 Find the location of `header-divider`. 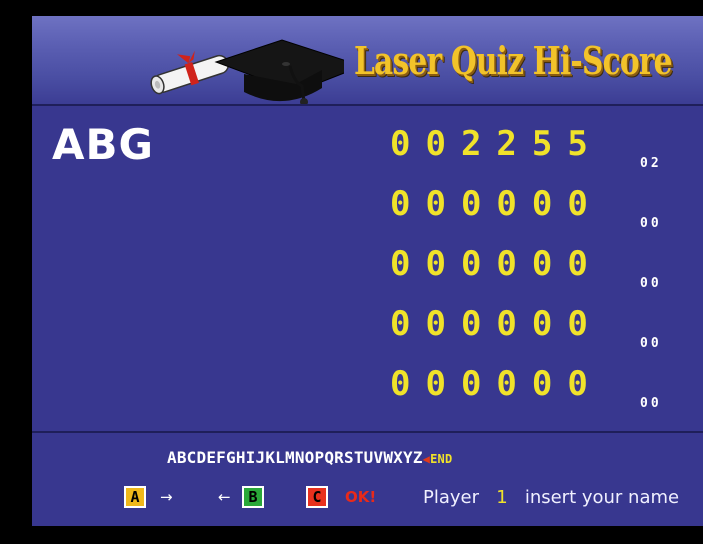

header-divider is located at coordinates (367, 105).